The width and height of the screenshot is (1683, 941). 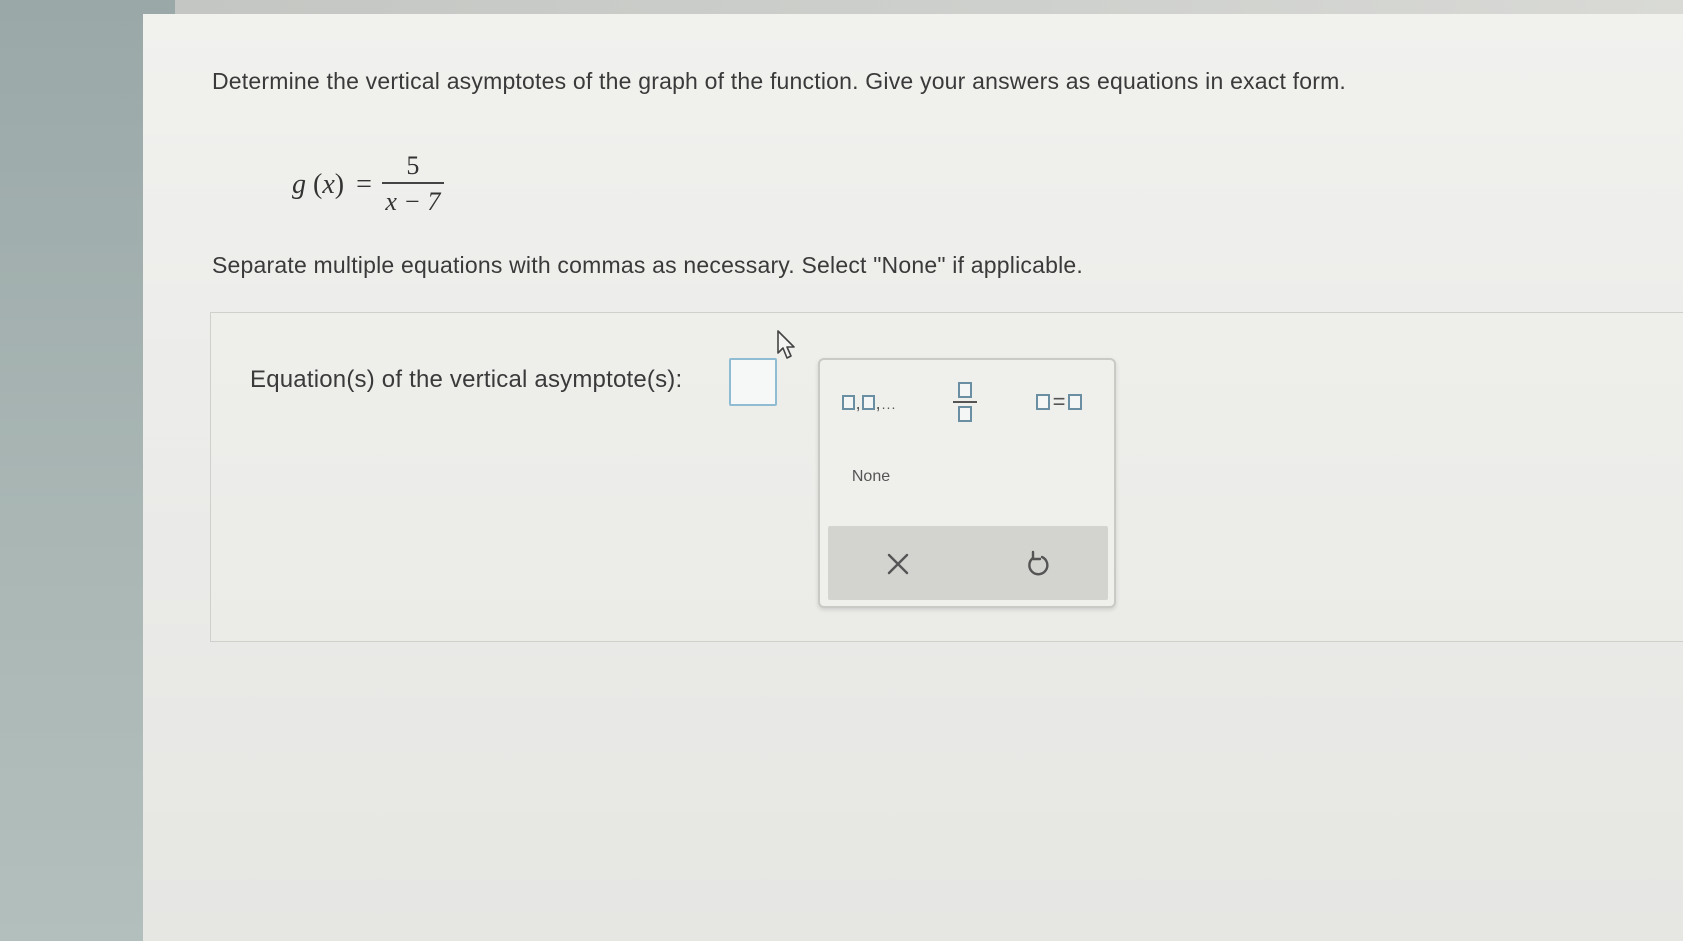 I want to click on fraction-template-button, so click(x=965, y=402).